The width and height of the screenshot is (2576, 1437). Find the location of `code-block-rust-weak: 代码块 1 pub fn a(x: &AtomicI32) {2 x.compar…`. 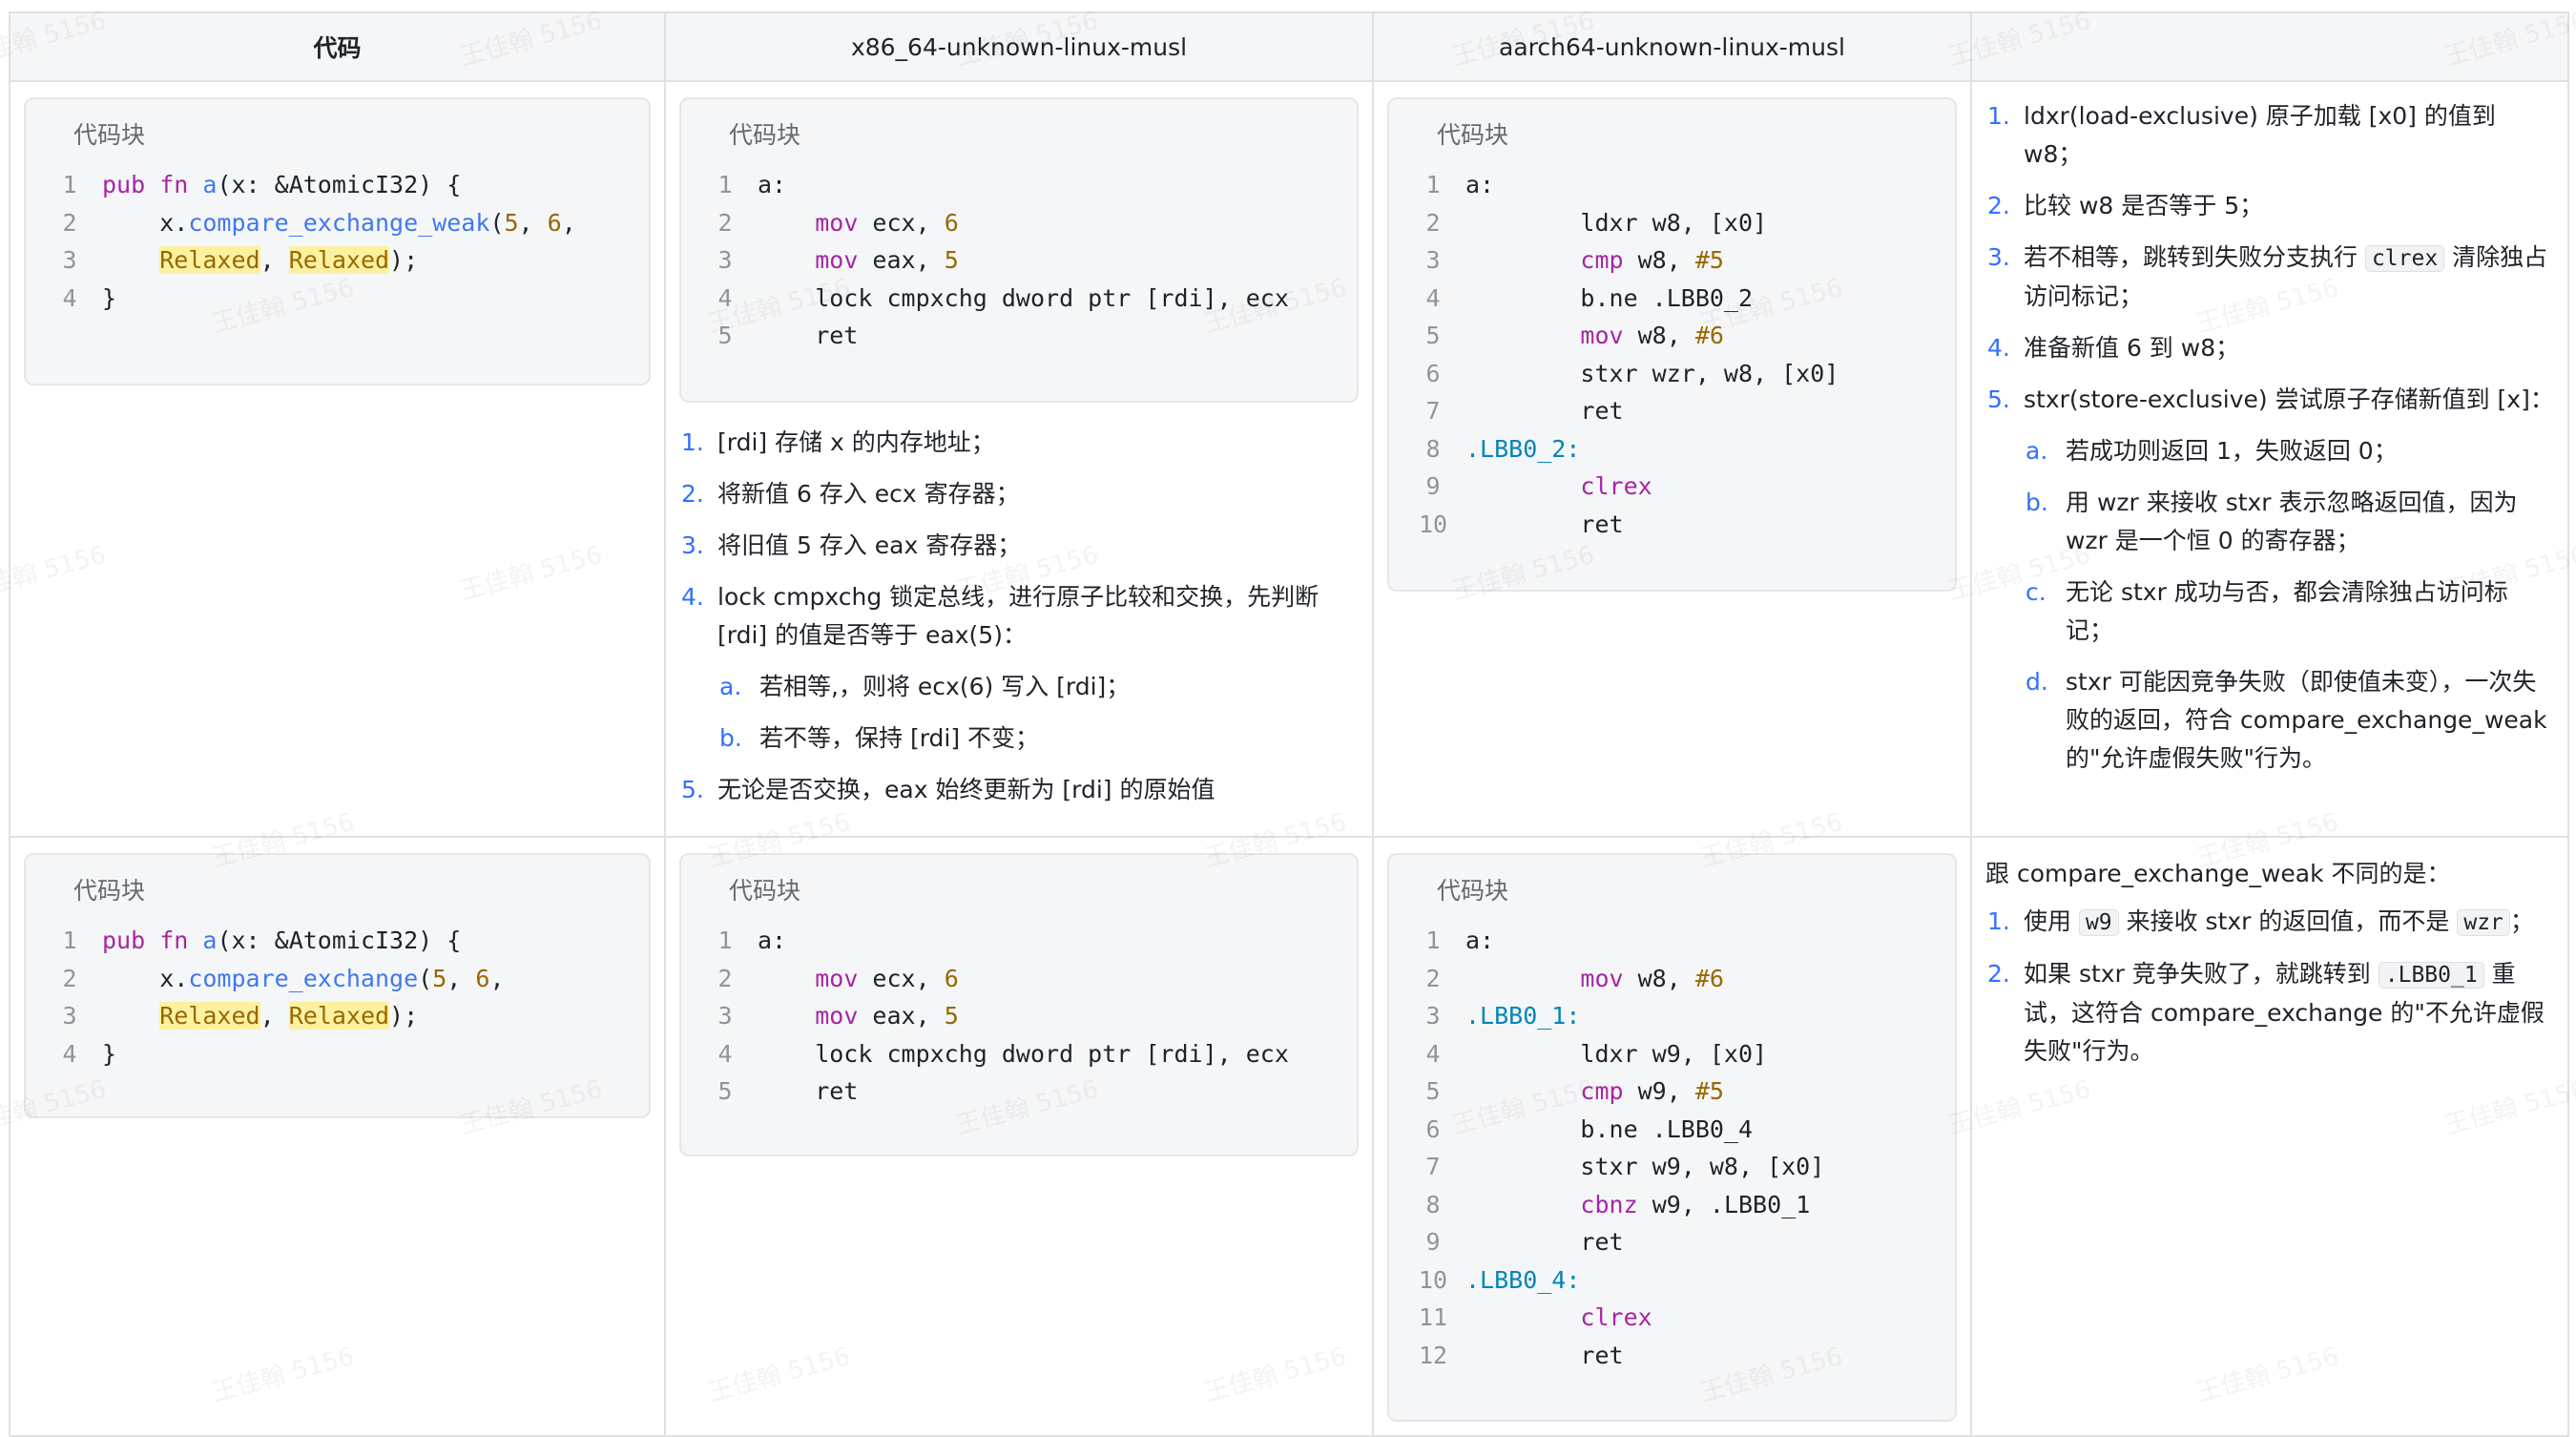

code-block-rust-weak: 代码块 1 pub fn a(x: &AtomicI32) {2 x.compar… is located at coordinates (337, 241).